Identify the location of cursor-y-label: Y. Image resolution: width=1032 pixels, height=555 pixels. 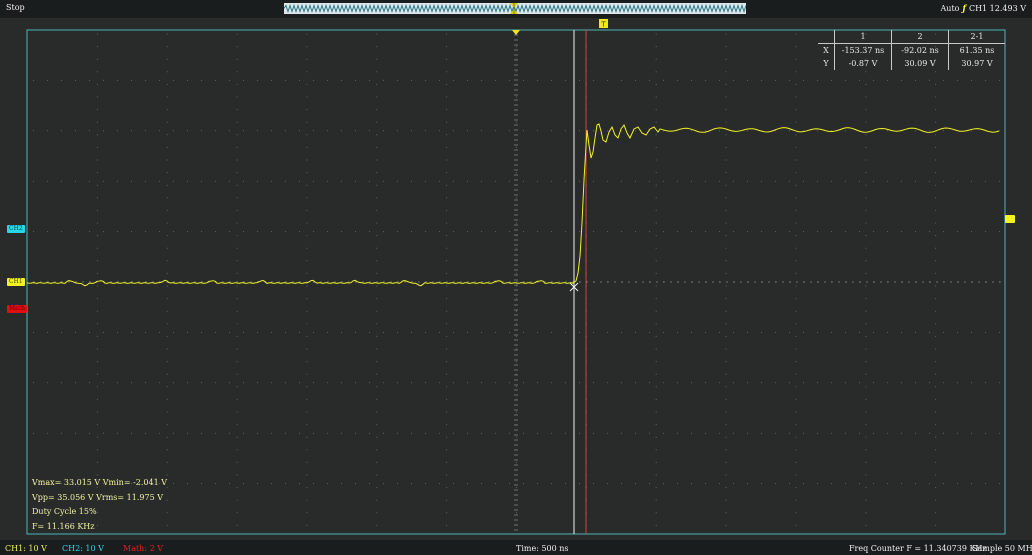
(826, 63).